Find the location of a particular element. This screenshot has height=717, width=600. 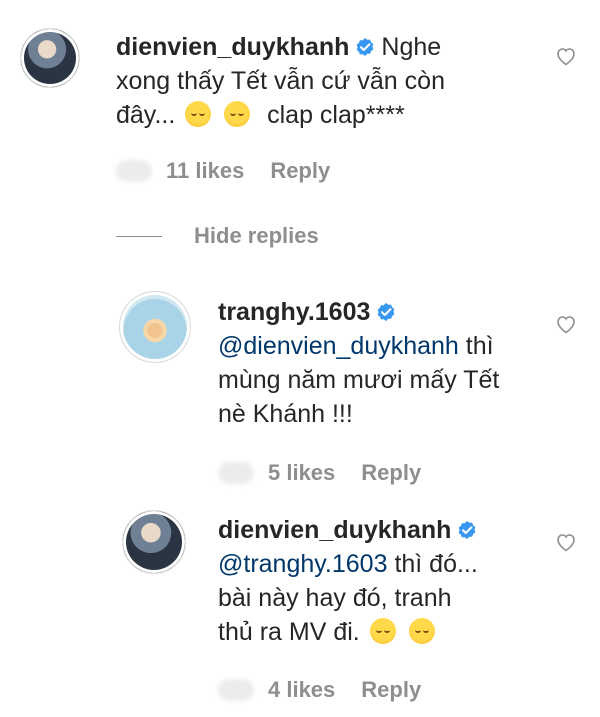

comment-2-likes: 5 likes is located at coordinates (301, 473).